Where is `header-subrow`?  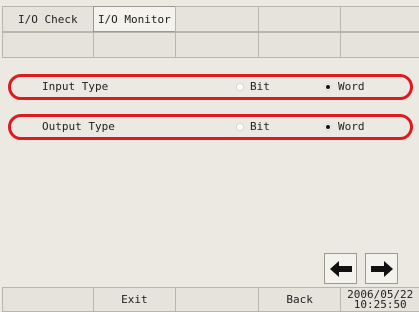
header-subrow is located at coordinates (209, 45).